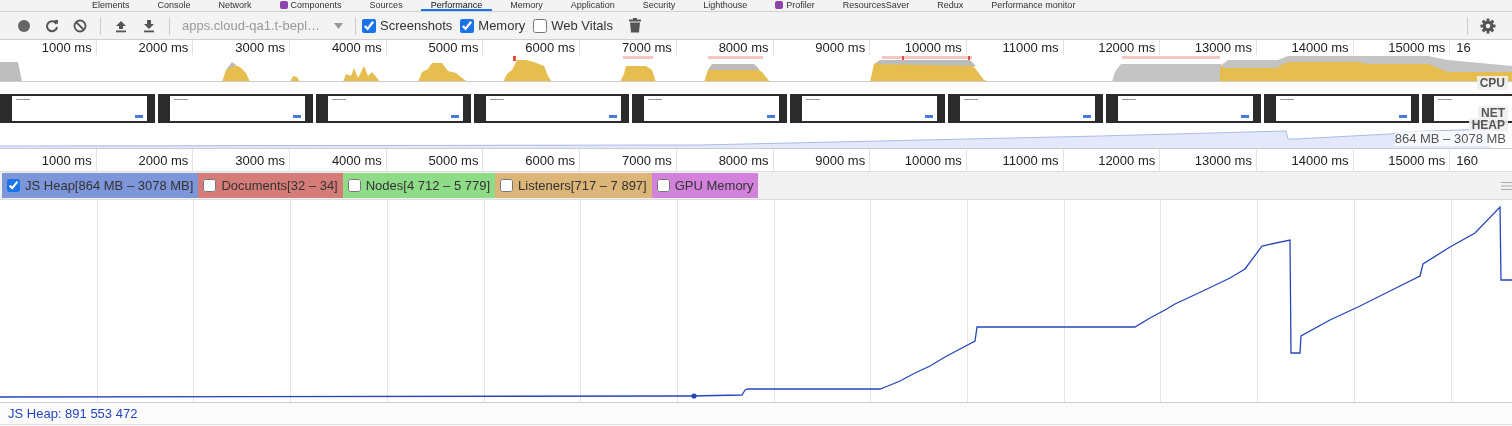 This screenshot has width=1512, height=426. What do you see at coordinates (582, 25) in the screenshot?
I see `checkbox-label: Web Vitals` at bounding box center [582, 25].